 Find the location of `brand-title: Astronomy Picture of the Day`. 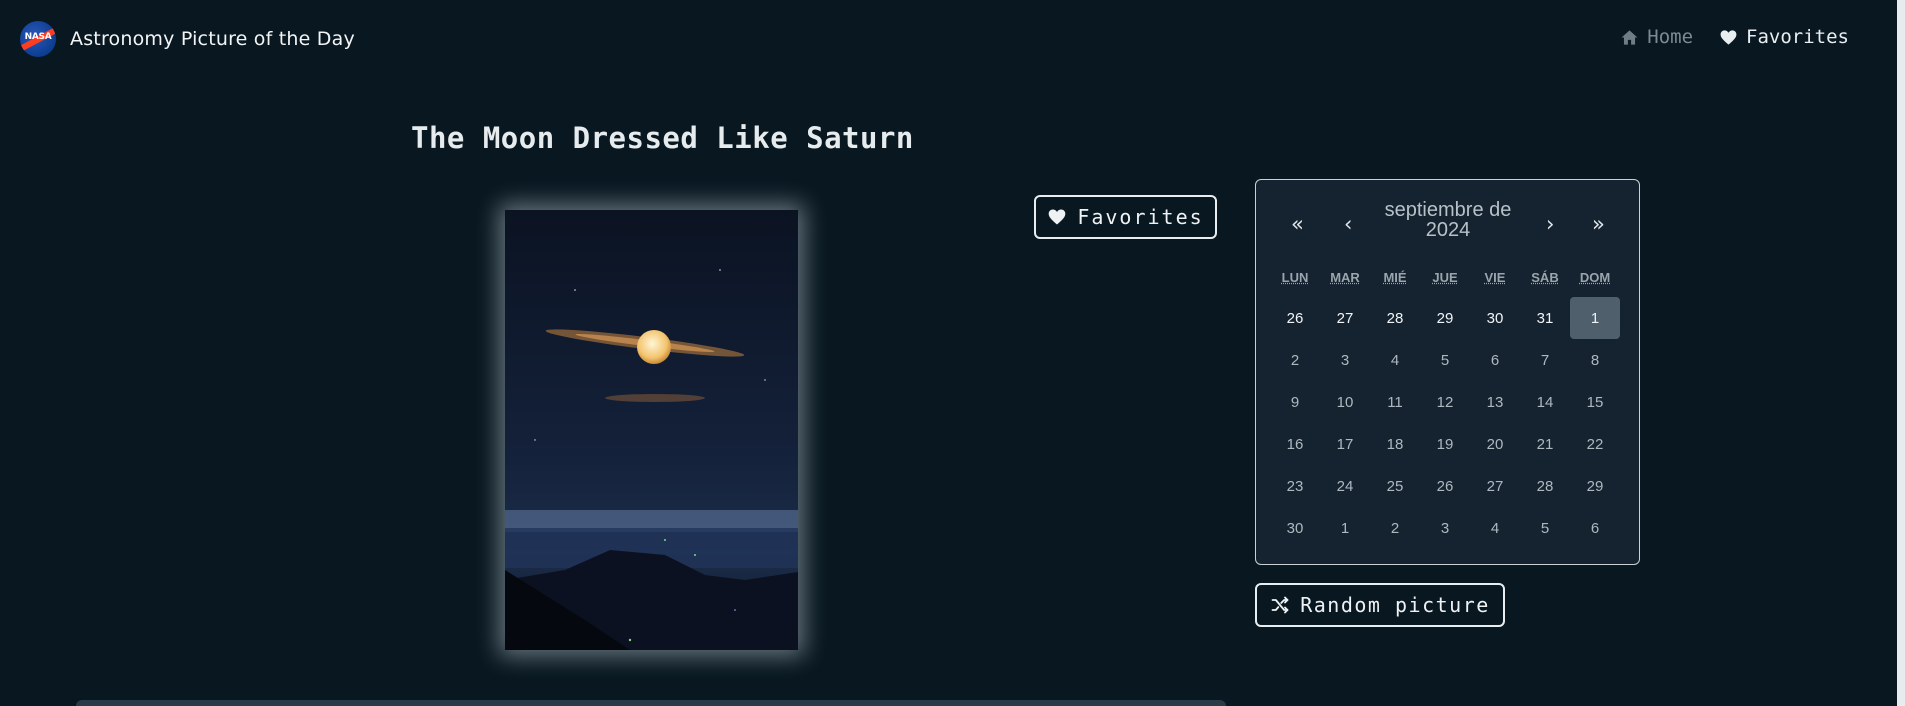

brand-title: Astronomy Picture of the Day is located at coordinates (212, 39).